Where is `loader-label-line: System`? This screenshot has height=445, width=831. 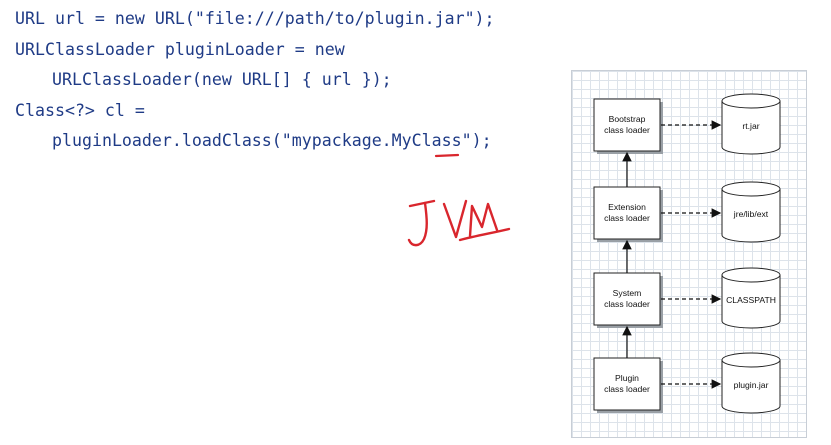
loader-label-line: System is located at coordinates (627, 293).